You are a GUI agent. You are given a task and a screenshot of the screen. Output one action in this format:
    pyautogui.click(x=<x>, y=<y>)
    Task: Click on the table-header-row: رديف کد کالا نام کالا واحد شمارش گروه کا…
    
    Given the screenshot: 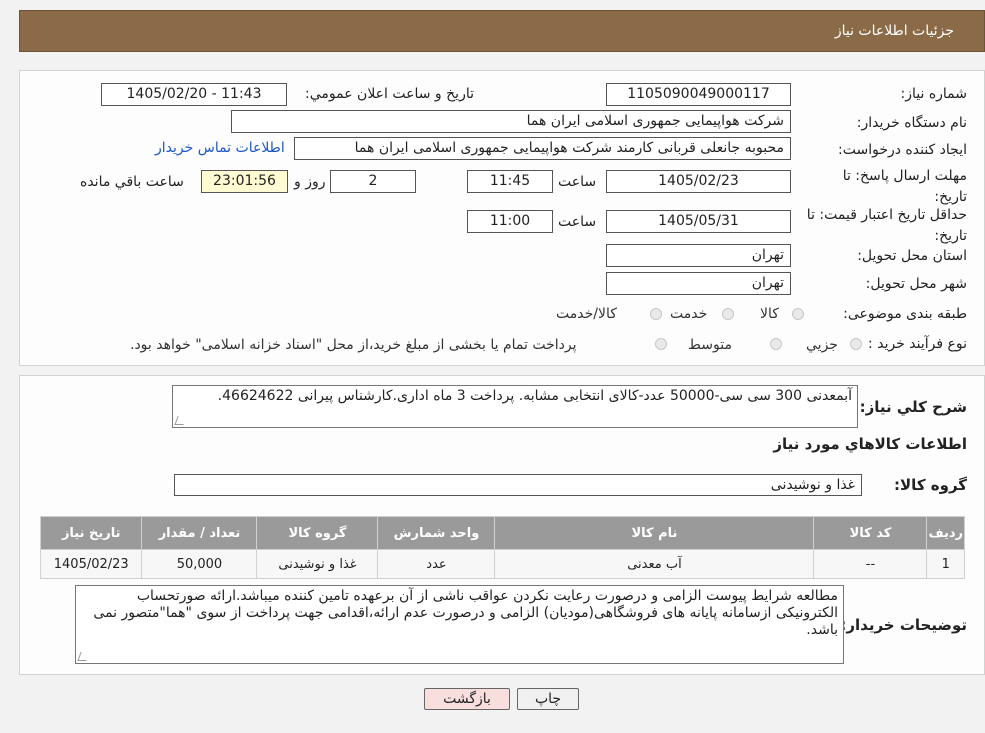 What is the action you would take?
    pyautogui.click(x=502, y=533)
    